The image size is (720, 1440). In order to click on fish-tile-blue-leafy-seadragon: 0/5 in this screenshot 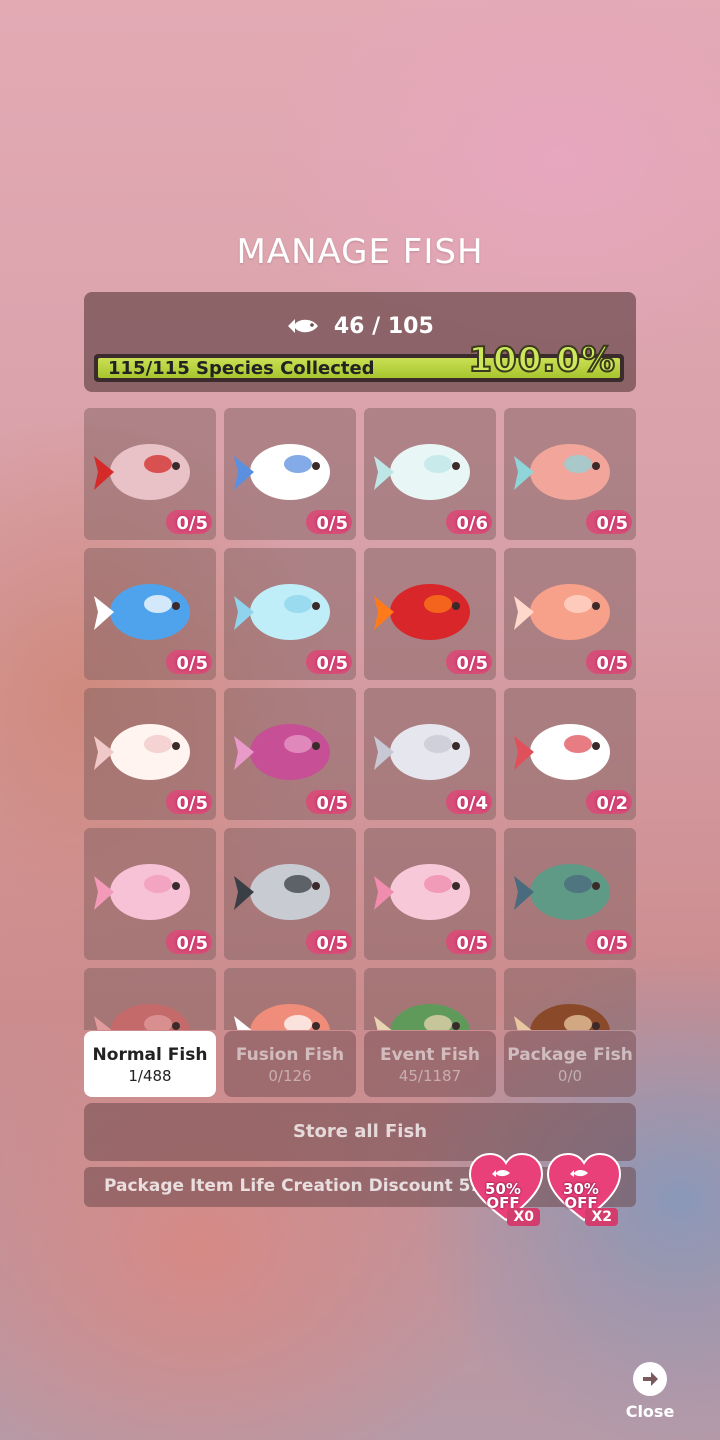, I will do `click(290, 474)`.